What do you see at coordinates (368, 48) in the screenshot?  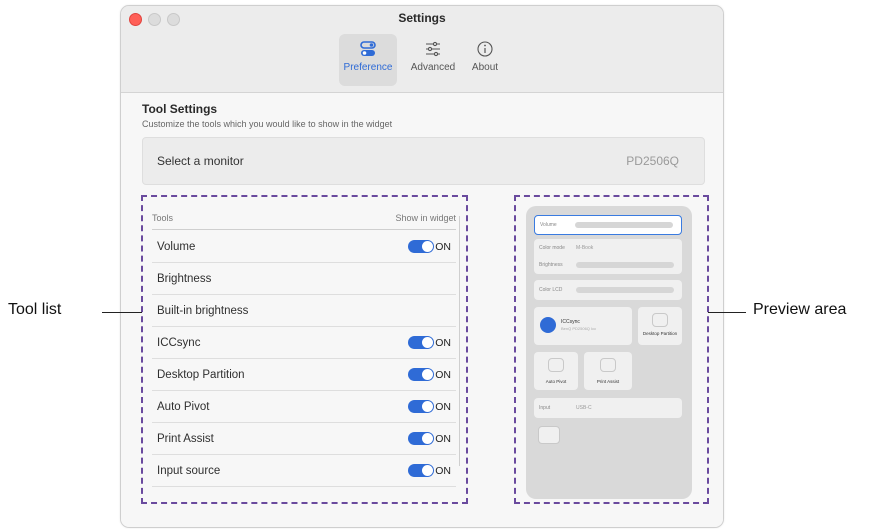 I see `toggle-icon` at bounding box center [368, 48].